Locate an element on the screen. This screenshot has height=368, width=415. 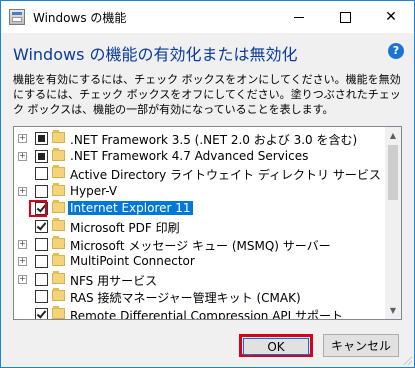
feature-row: + Microsoft メッセージ キュー (MSMQ) サーバー is located at coordinates (201, 244).